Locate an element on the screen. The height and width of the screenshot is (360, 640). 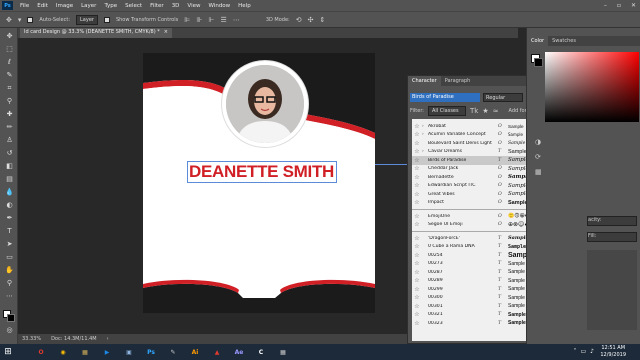
minimize-icon: – is located at coordinates (605, 5).